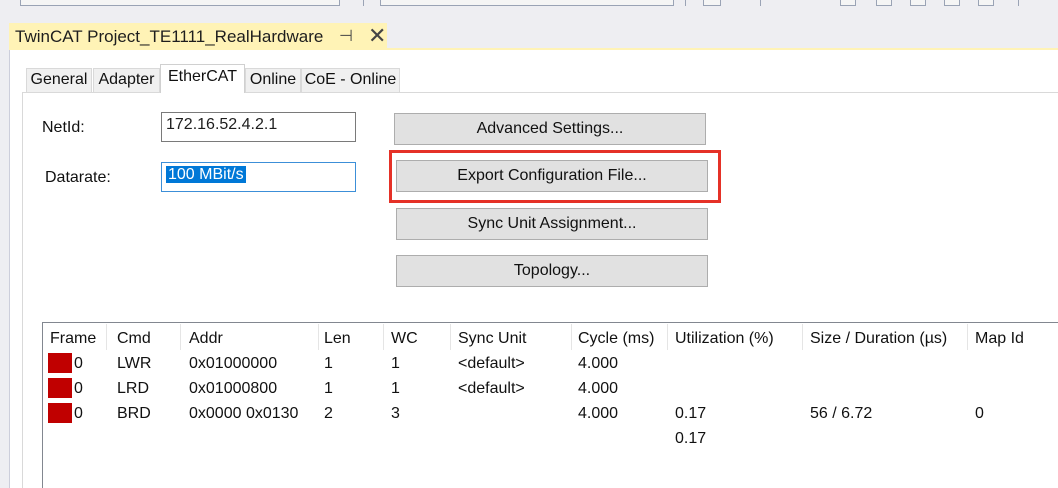 This screenshot has width=1058, height=488. What do you see at coordinates (134, 413) in the screenshot?
I see `cell-cmd: BRD` at bounding box center [134, 413].